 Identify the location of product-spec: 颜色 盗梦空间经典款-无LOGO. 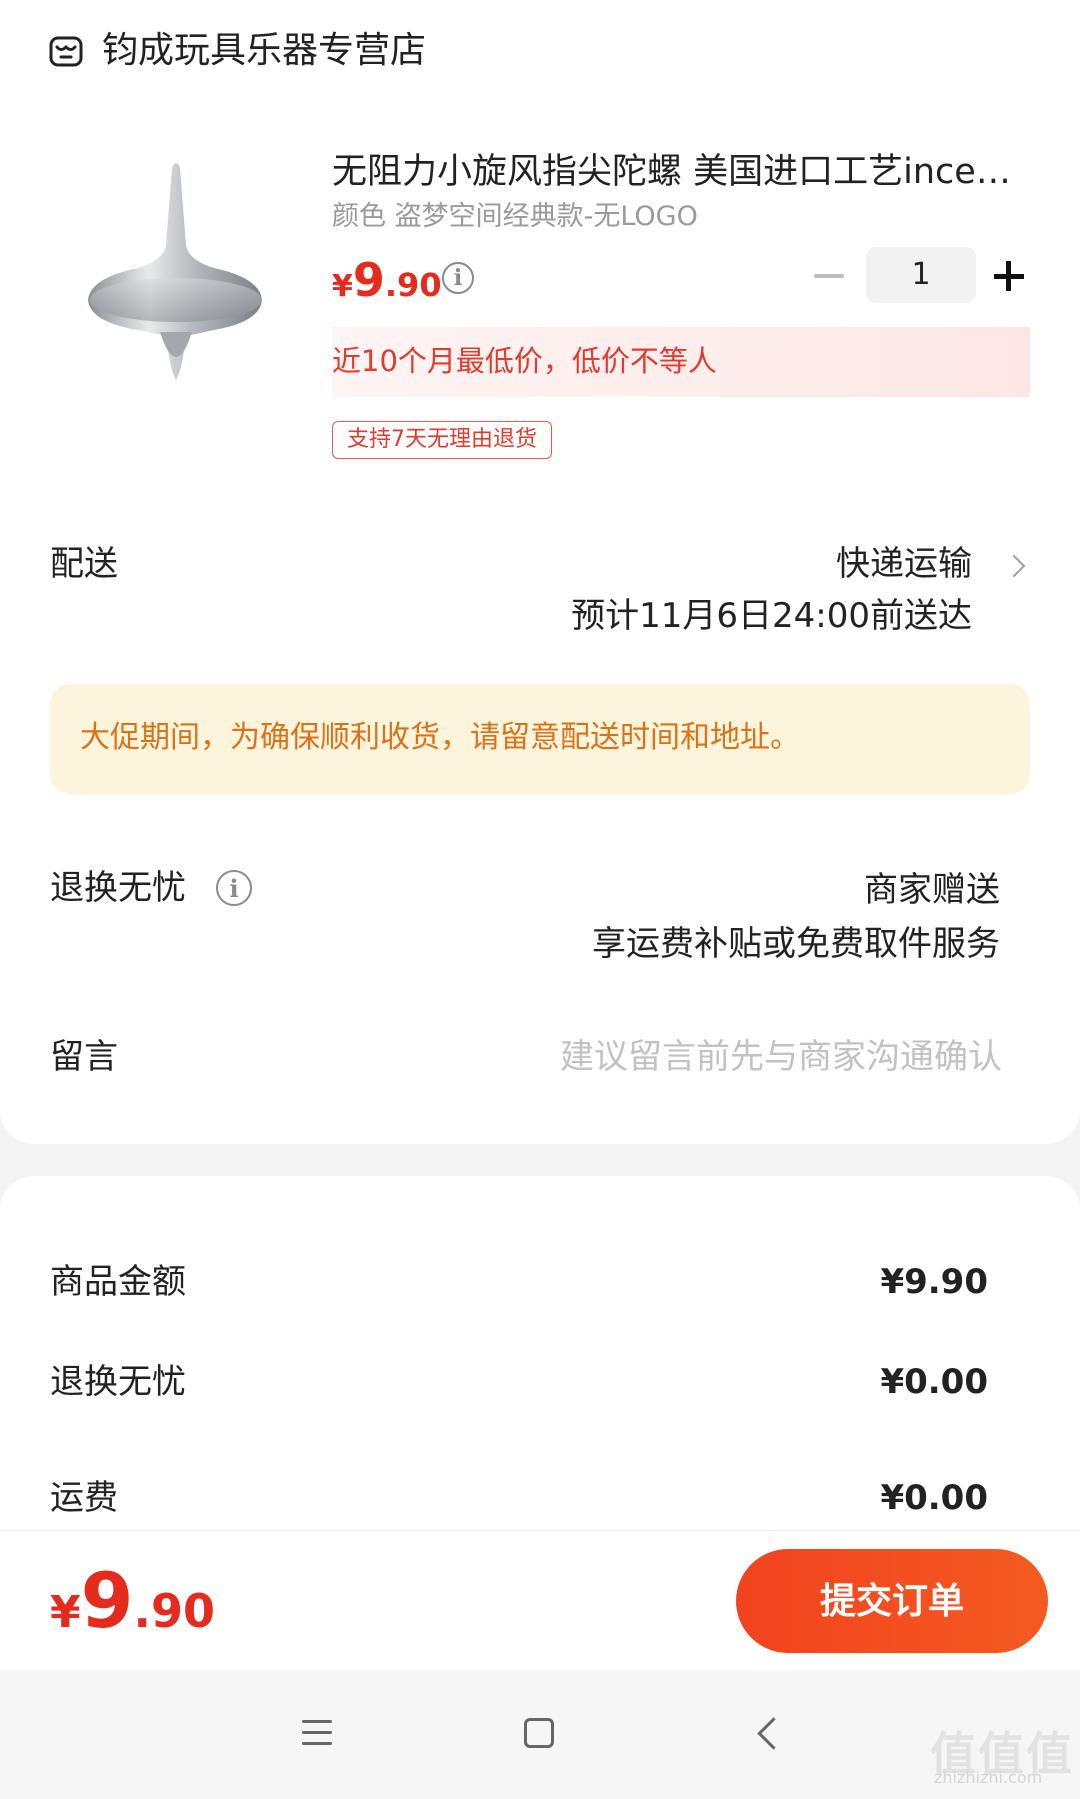
(515, 217).